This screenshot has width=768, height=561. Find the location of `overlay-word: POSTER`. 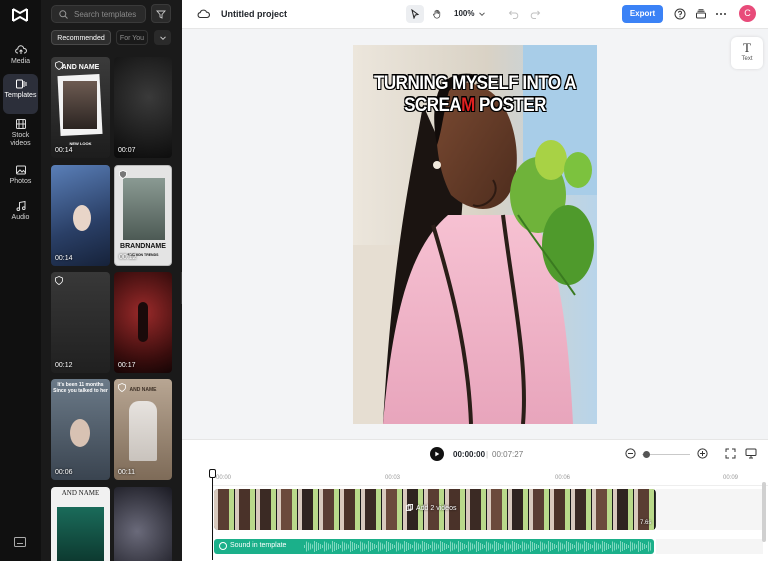

overlay-word: POSTER is located at coordinates (510, 104).